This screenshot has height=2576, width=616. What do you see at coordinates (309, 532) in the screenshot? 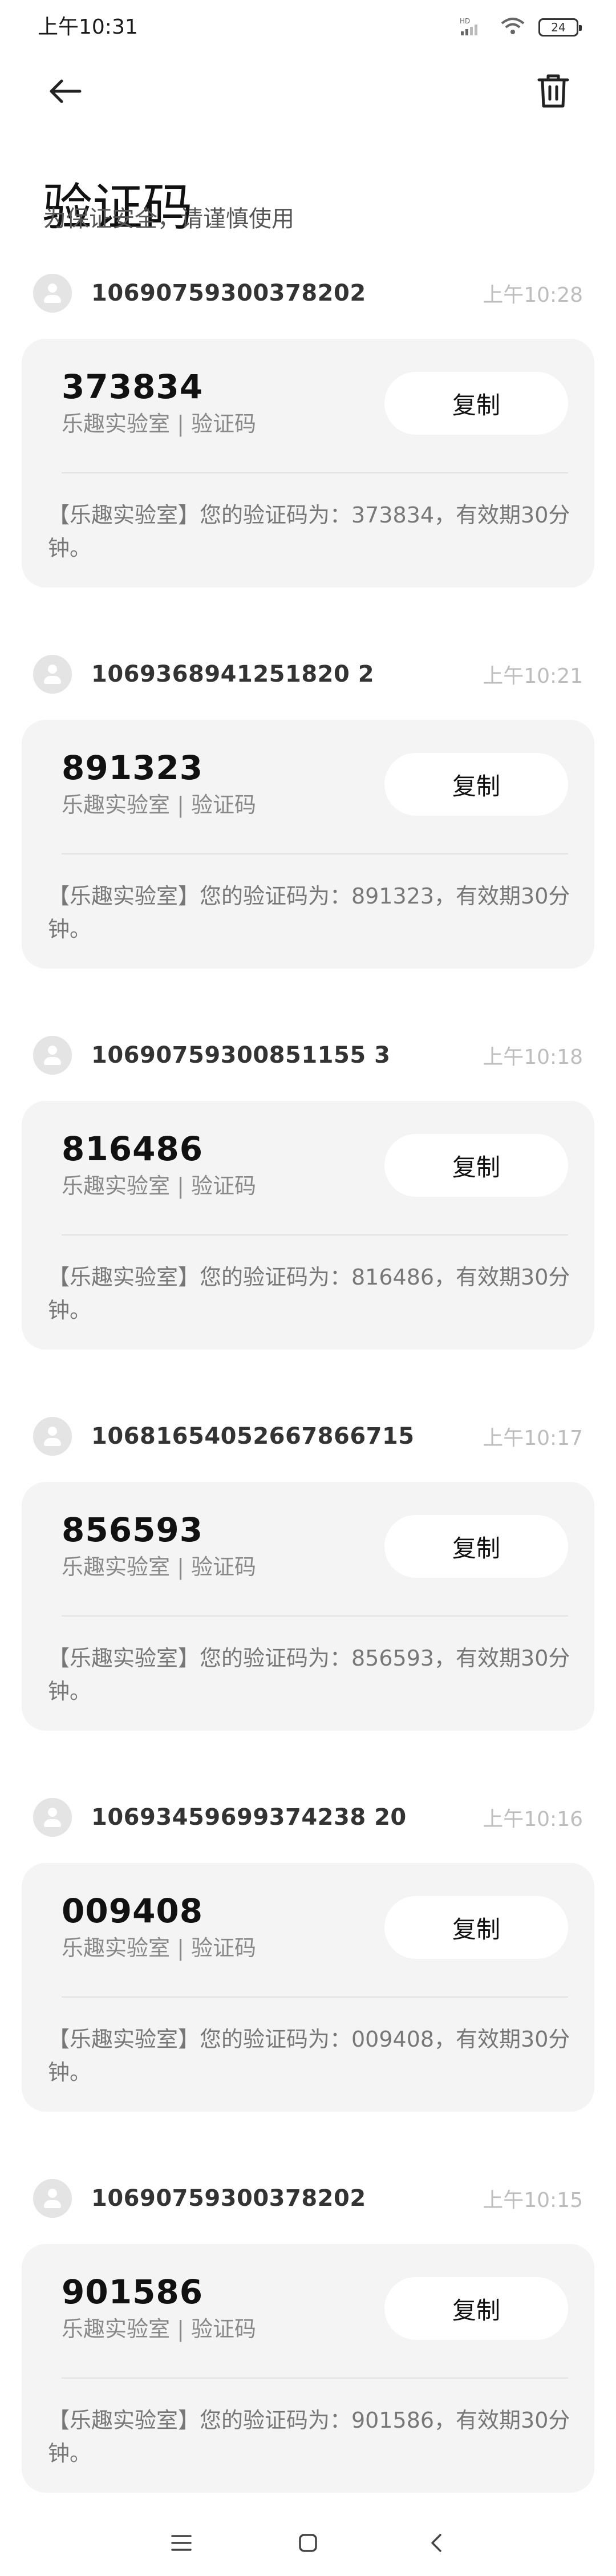
I see `message-body: 【乐趣实验室】您的验证码为：373834，有效期30分钟。` at bounding box center [309, 532].